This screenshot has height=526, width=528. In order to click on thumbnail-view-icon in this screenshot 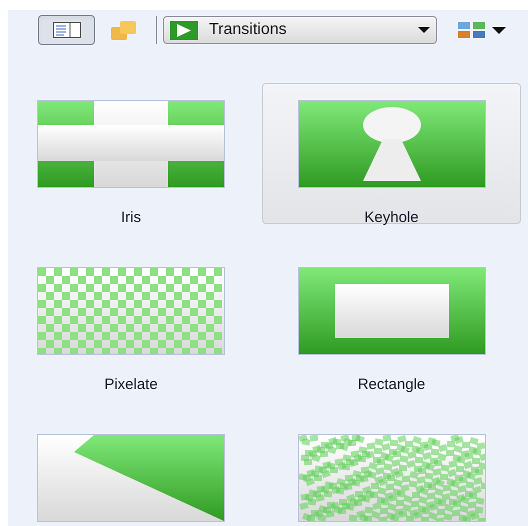, I will do `click(472, 30)`.